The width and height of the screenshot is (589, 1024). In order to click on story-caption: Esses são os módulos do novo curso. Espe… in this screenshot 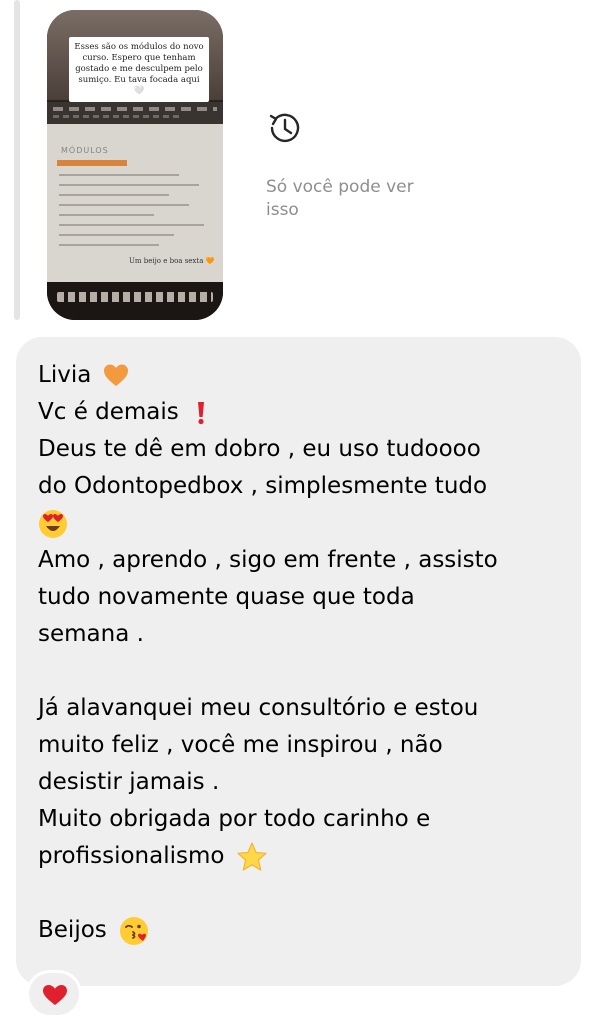, I will do `click(139, 69)`.